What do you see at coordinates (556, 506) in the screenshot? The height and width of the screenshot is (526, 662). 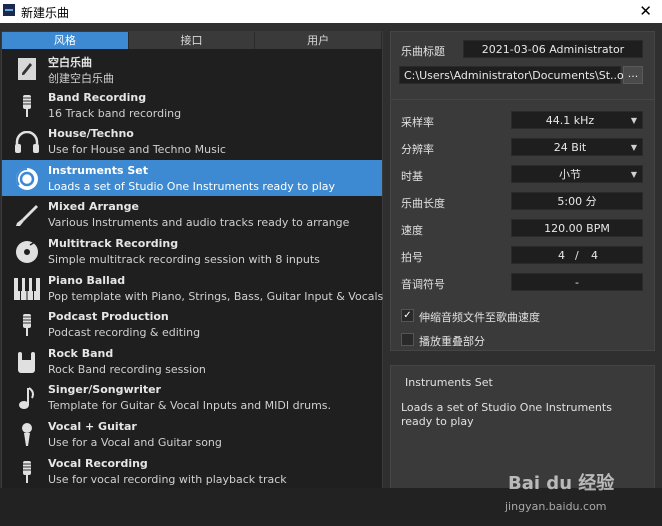 I see `watermark-url: jingyan.baidu.com` at bounding box center [556, 506].